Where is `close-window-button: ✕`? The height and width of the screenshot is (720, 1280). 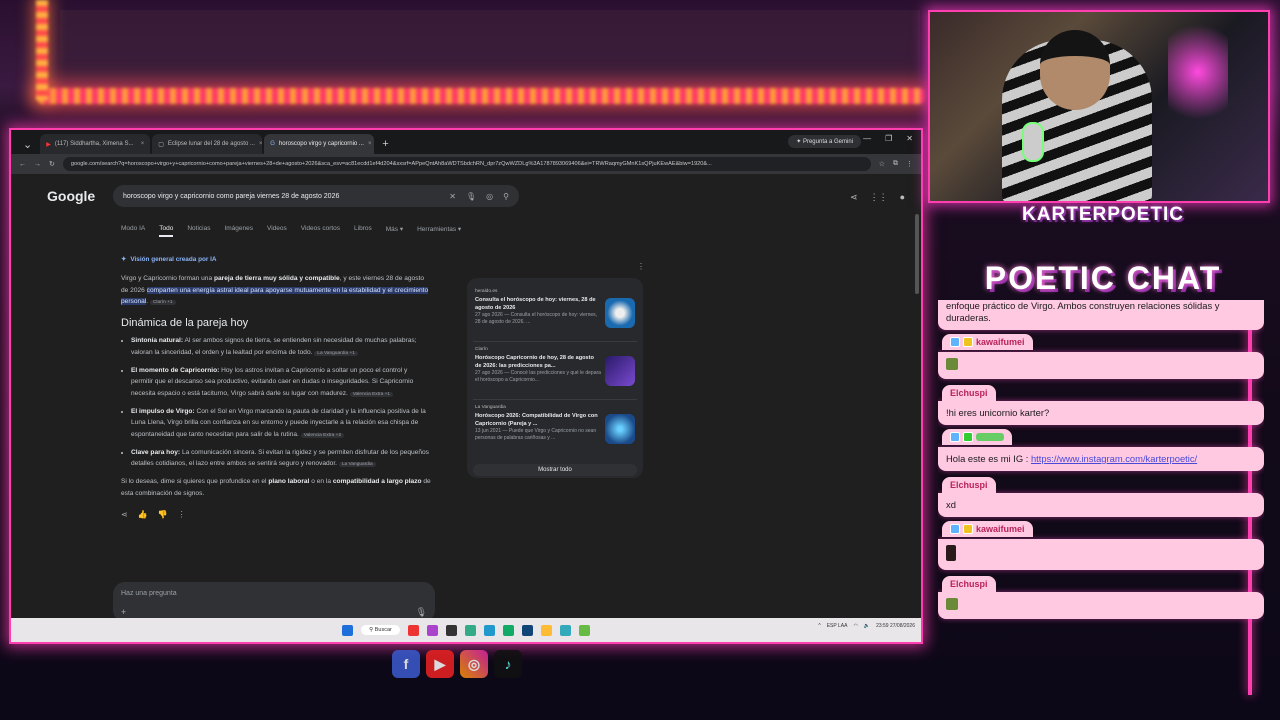 close-window-button: ✕ is located at coordinates (909, 138).